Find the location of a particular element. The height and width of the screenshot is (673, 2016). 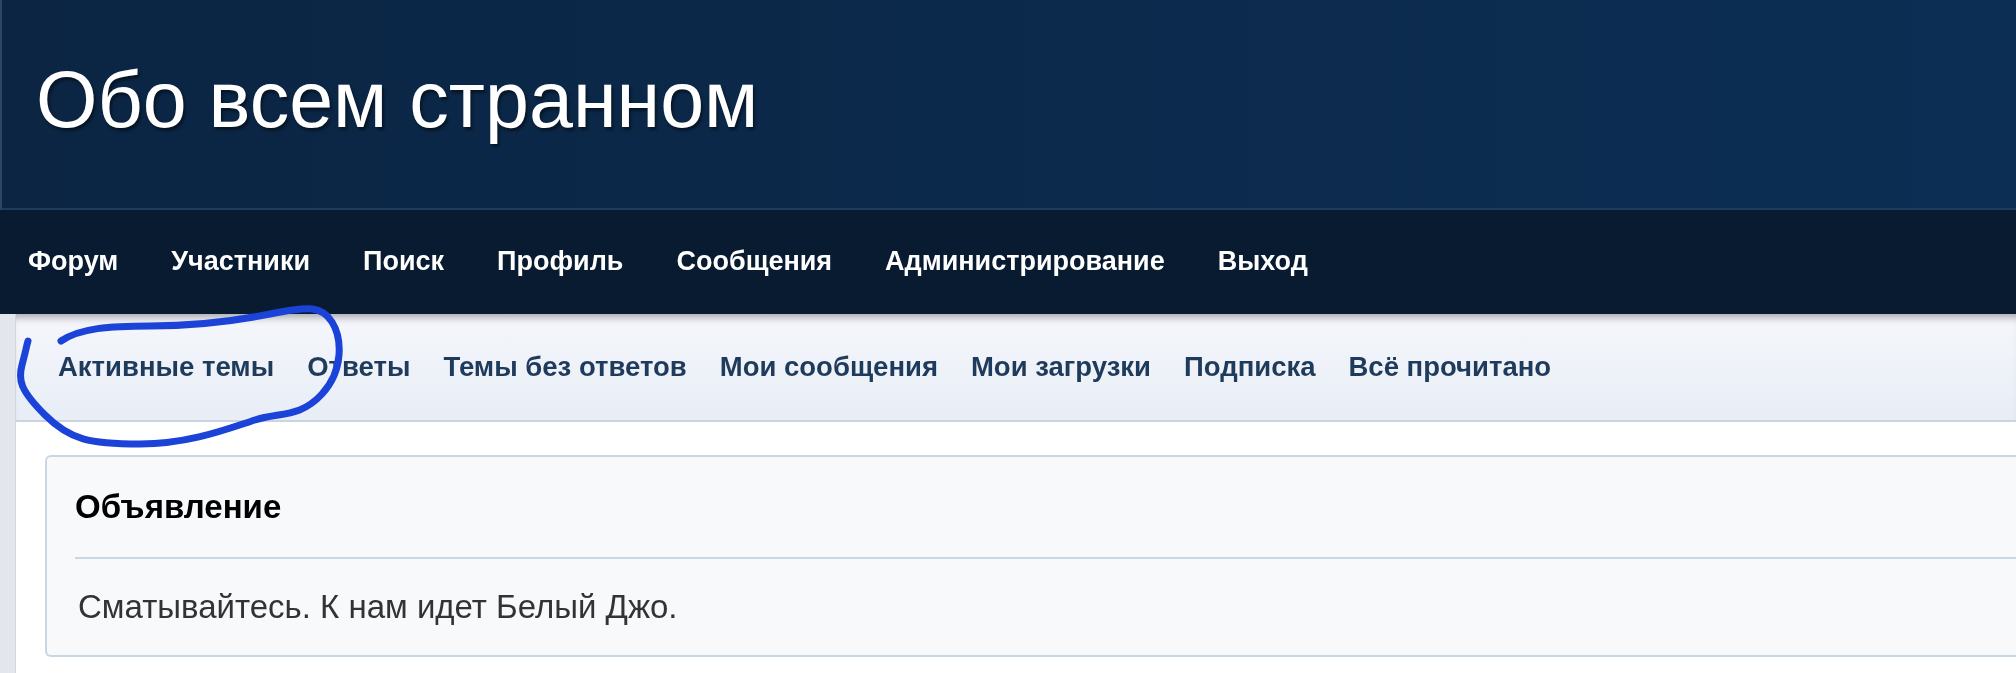

subnav-link: Мои сообщения is located at coordinates (828, 367).